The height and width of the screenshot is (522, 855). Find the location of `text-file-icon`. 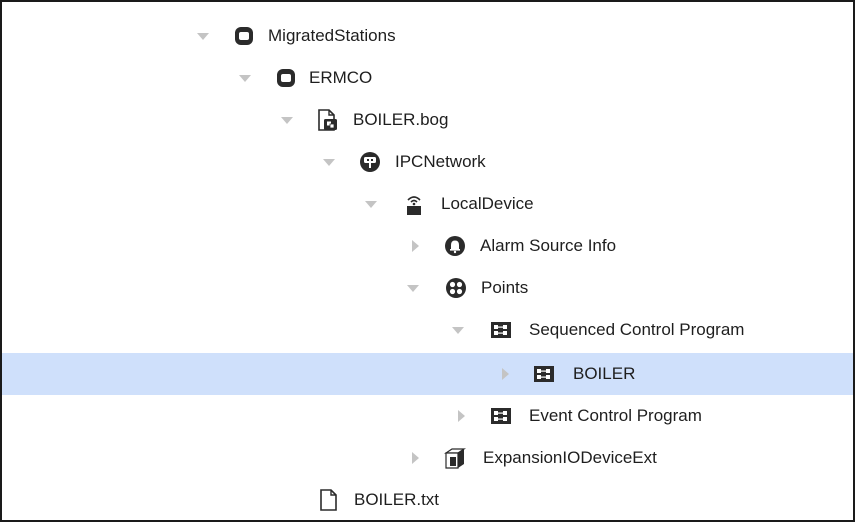

text-file-icon is located at coordinates (328, 500).